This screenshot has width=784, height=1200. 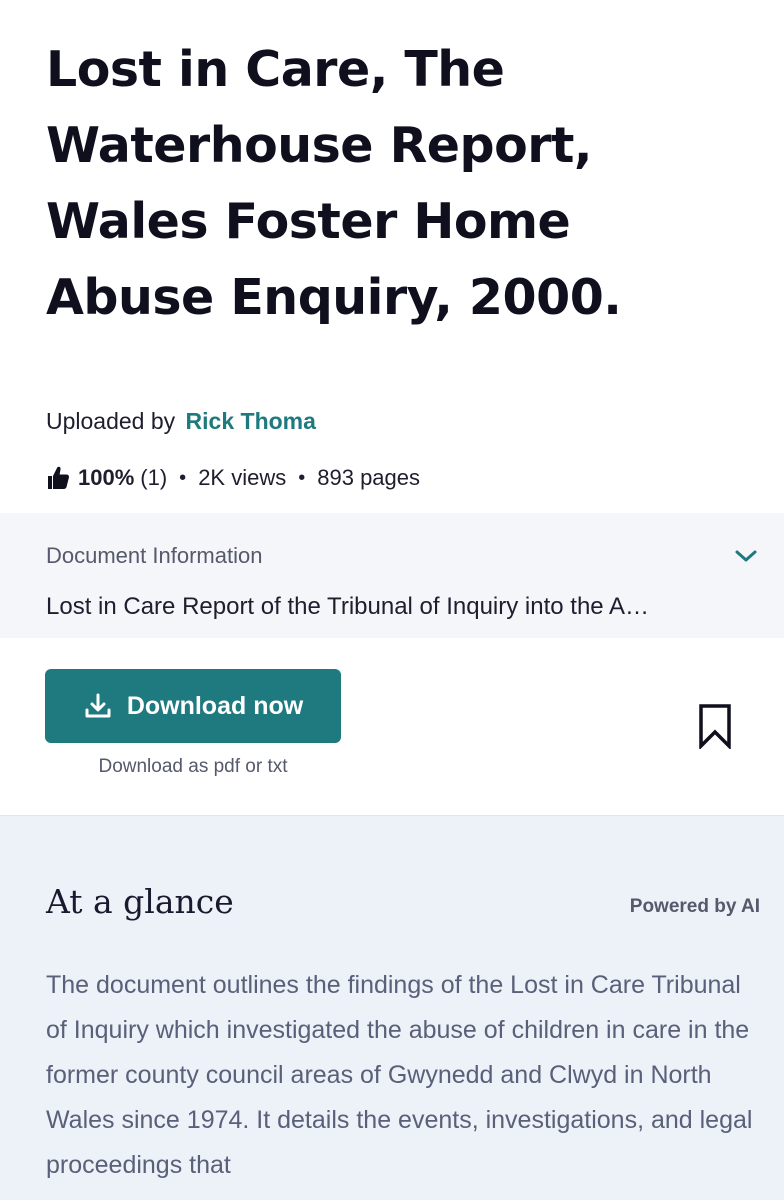 What do you see at coordinates (694, 906) in the screenshot?
I see `powered-by-ai-label: Powered by AI` at bounding box center [694, 906].